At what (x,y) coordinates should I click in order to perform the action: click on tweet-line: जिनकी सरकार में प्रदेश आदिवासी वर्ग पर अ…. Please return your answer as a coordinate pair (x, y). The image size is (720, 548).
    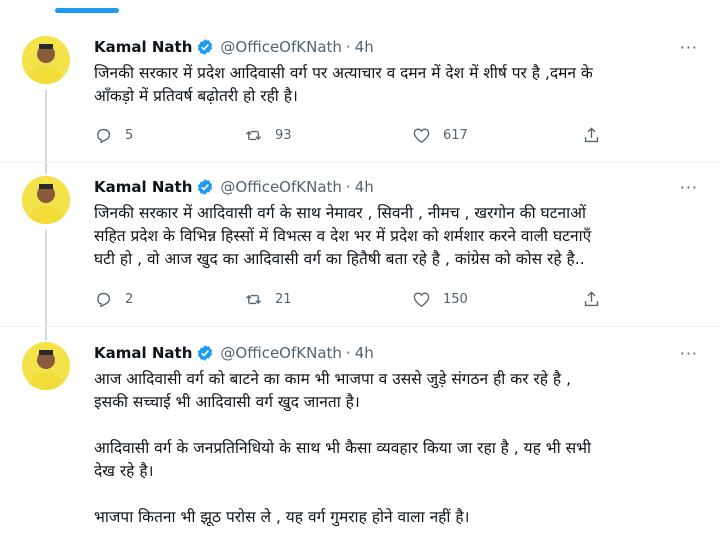
    Looking at the image, I should click on (343, 73).